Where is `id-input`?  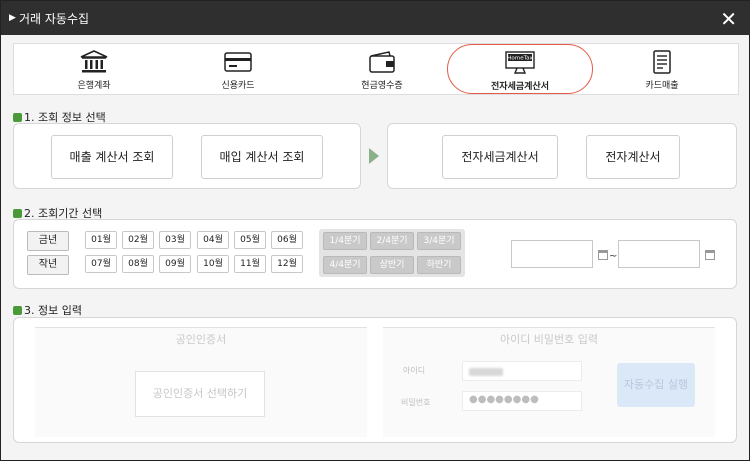 id-input is located at coordinates (522, 371).